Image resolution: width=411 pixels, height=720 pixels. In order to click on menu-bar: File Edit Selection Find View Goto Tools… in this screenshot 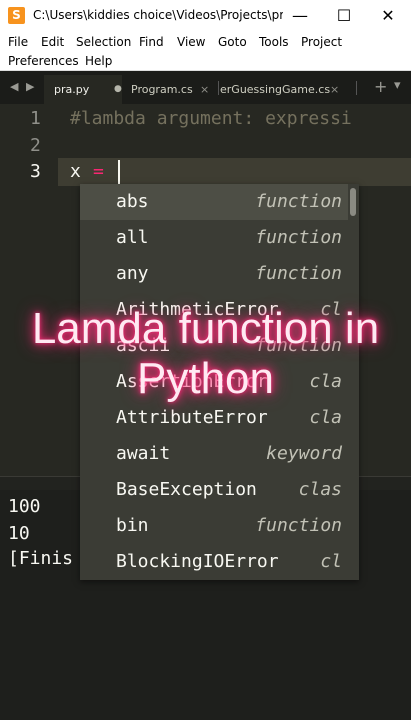, I will do `click(205, 51)`.